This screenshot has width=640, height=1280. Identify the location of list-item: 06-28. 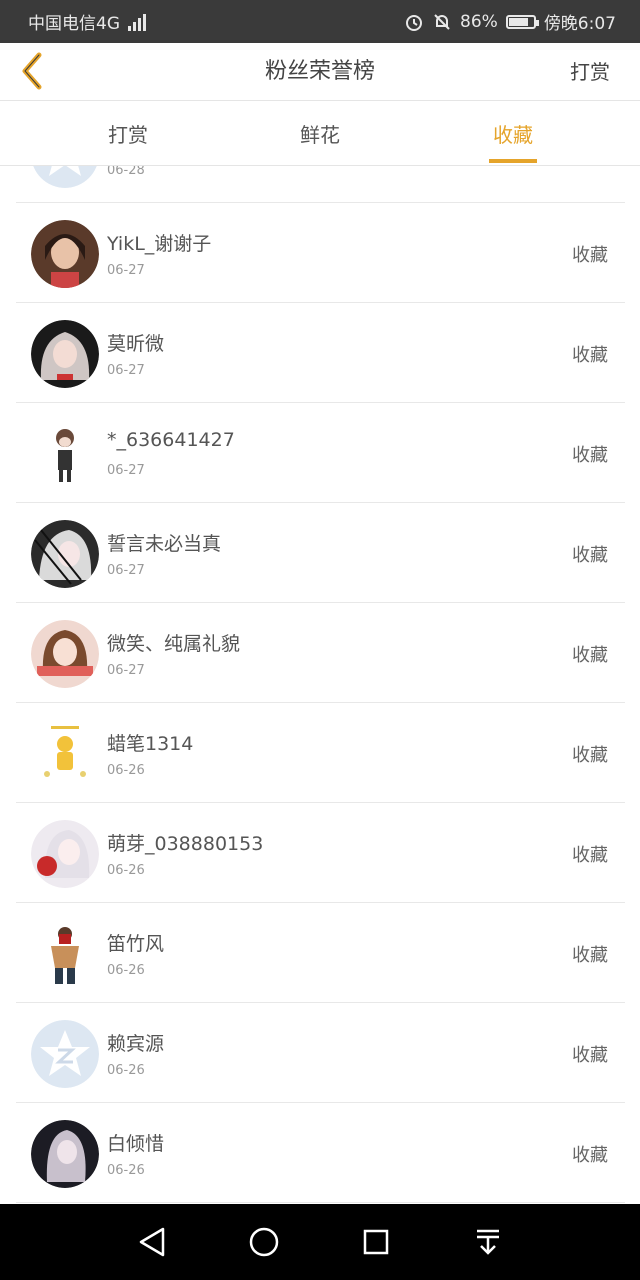
(320, 184).